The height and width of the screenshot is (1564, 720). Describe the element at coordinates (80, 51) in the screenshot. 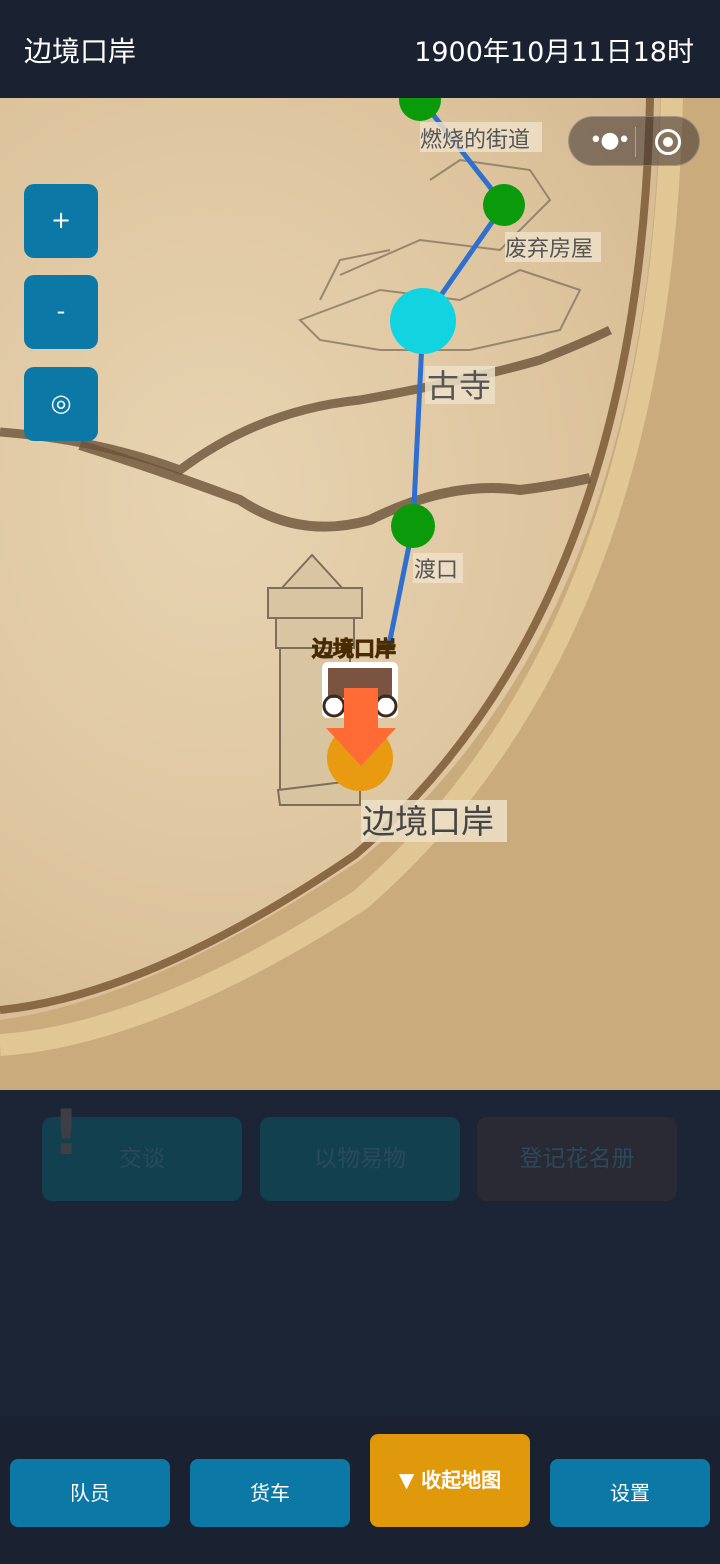

I see `page-title: 边境口岸` at that location.